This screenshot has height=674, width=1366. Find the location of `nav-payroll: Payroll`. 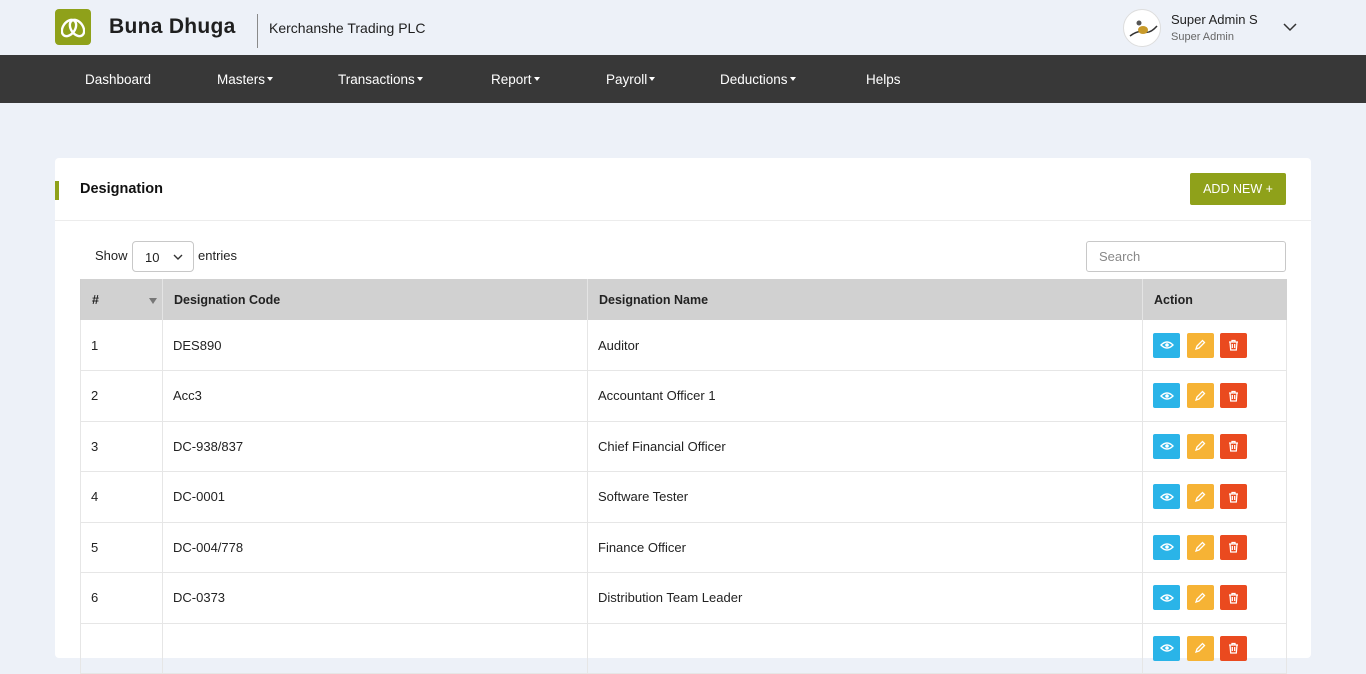

nav-payroll: Payroll is located at coordinates (631, 79).